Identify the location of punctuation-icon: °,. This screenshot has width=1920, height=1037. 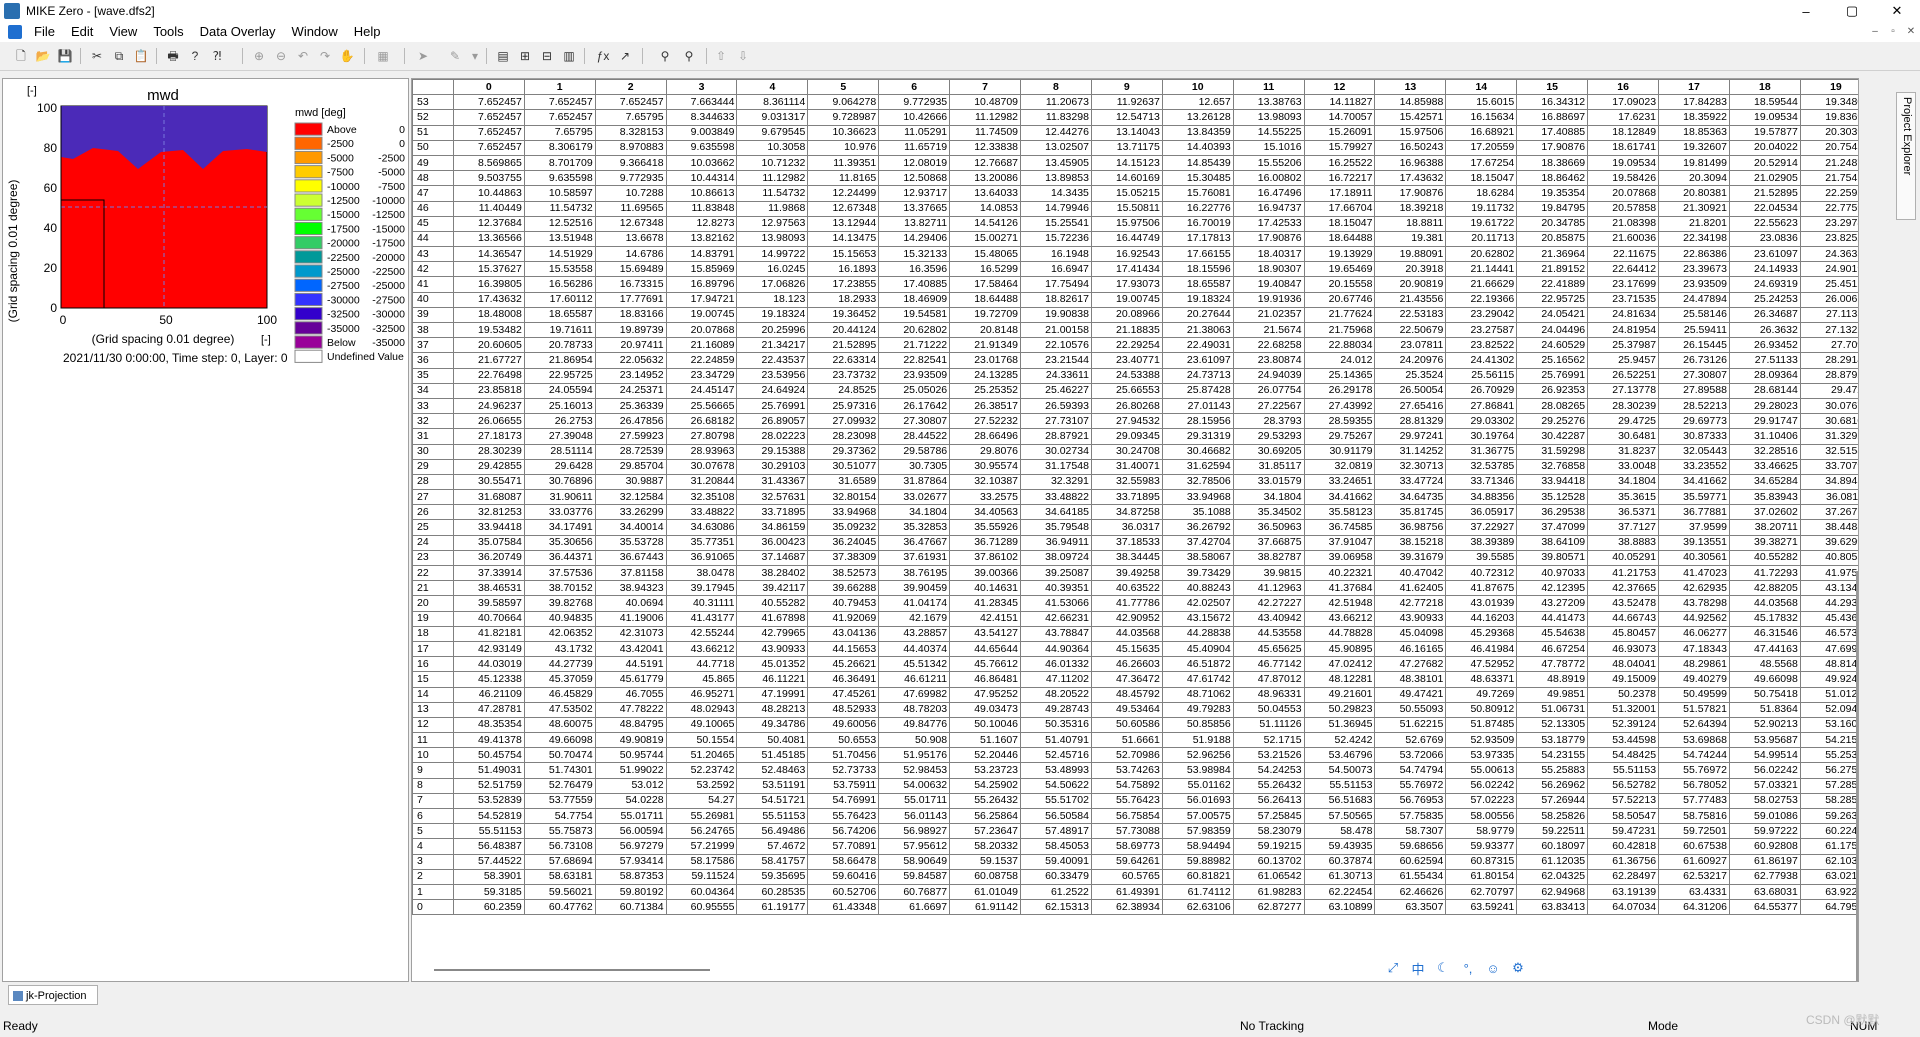
(1468, 968).